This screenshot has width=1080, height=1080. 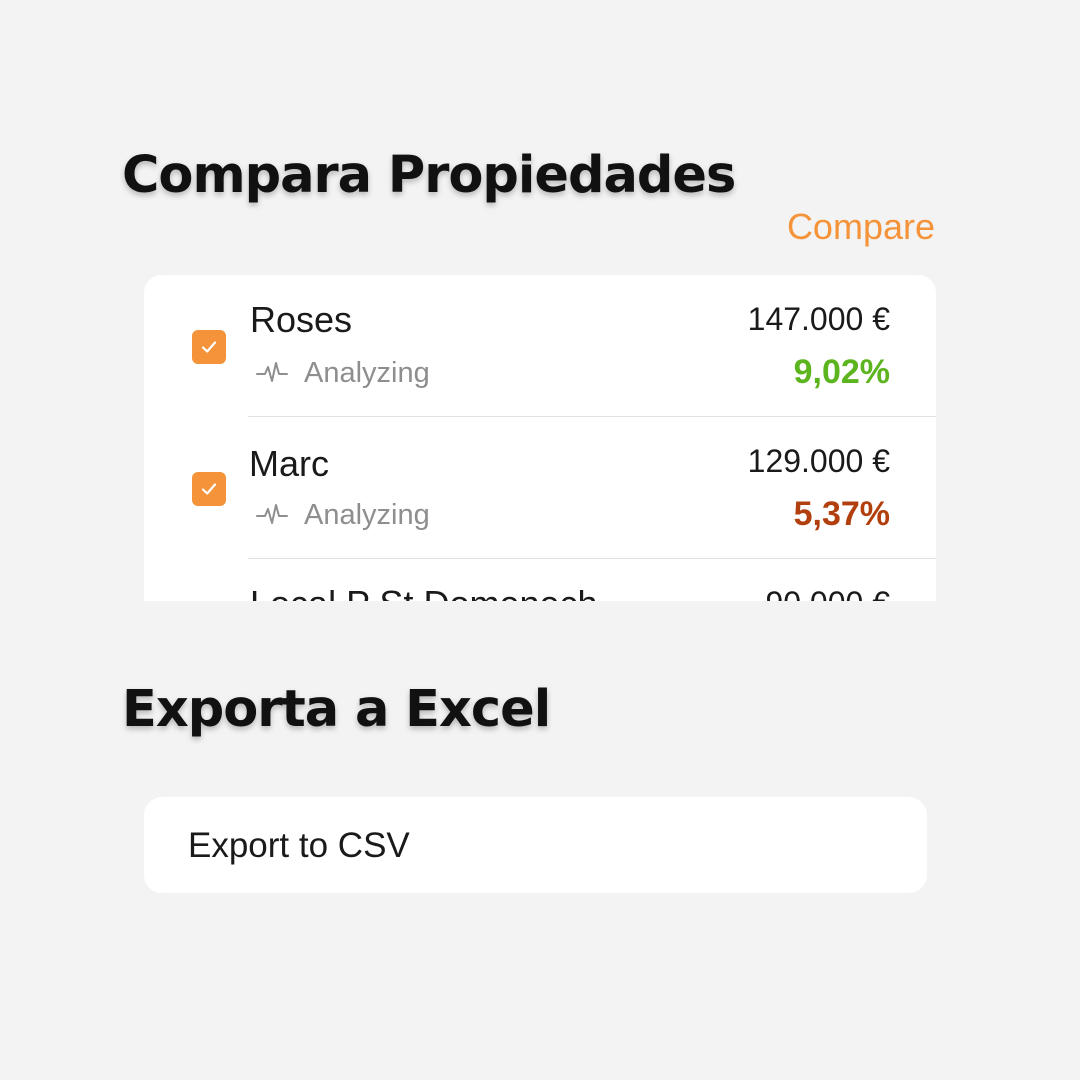 I want to click on property-price: 129.000 €, so click(x=818, y=461).